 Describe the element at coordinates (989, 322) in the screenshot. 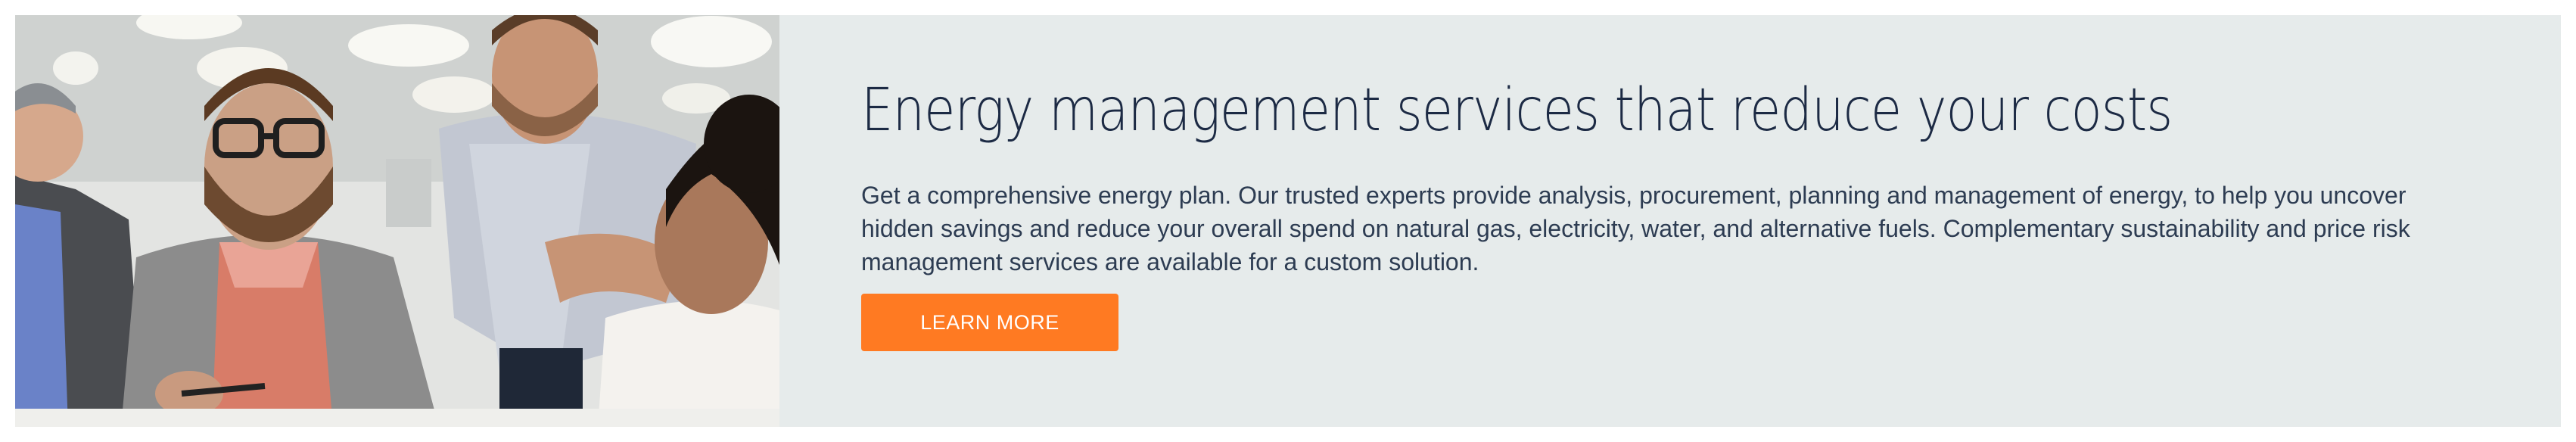

I see `learn-more-button: LEARN MORE` at that location.